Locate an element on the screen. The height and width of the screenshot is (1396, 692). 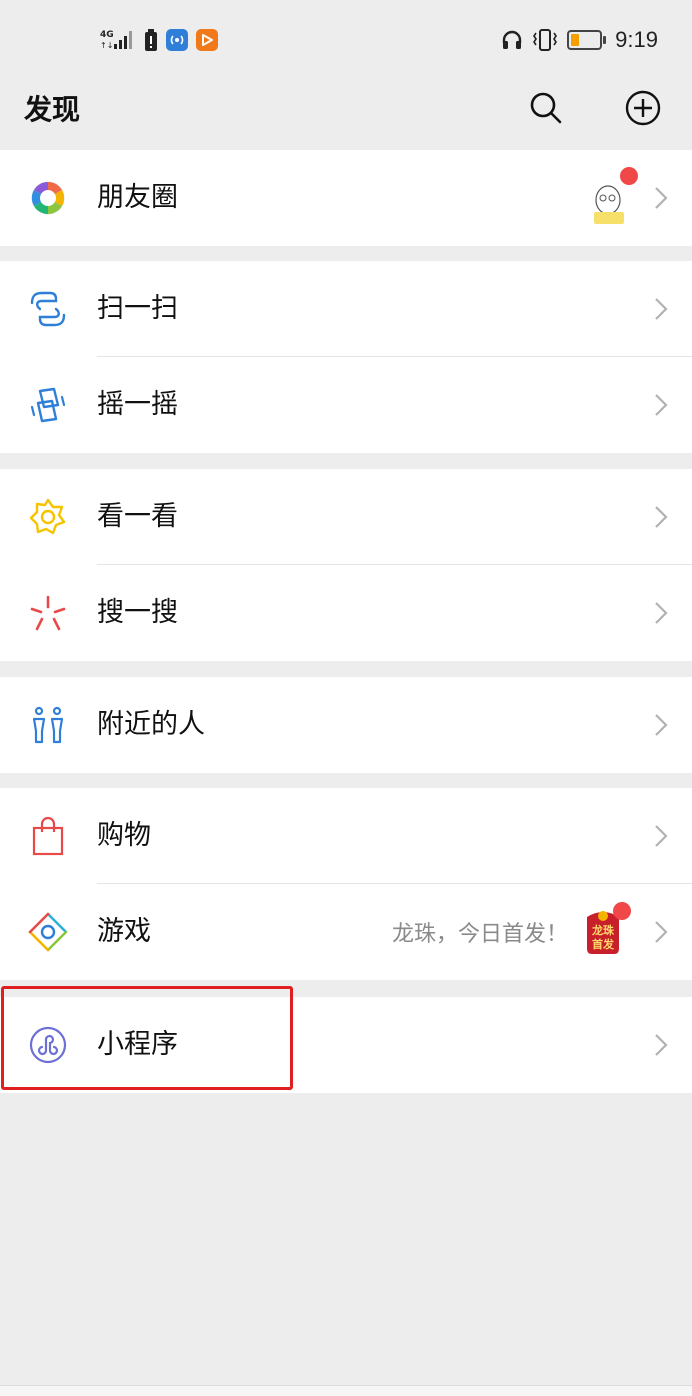
menu-item-mini-programs: 小程序 is located at coordinates (346, 1045).